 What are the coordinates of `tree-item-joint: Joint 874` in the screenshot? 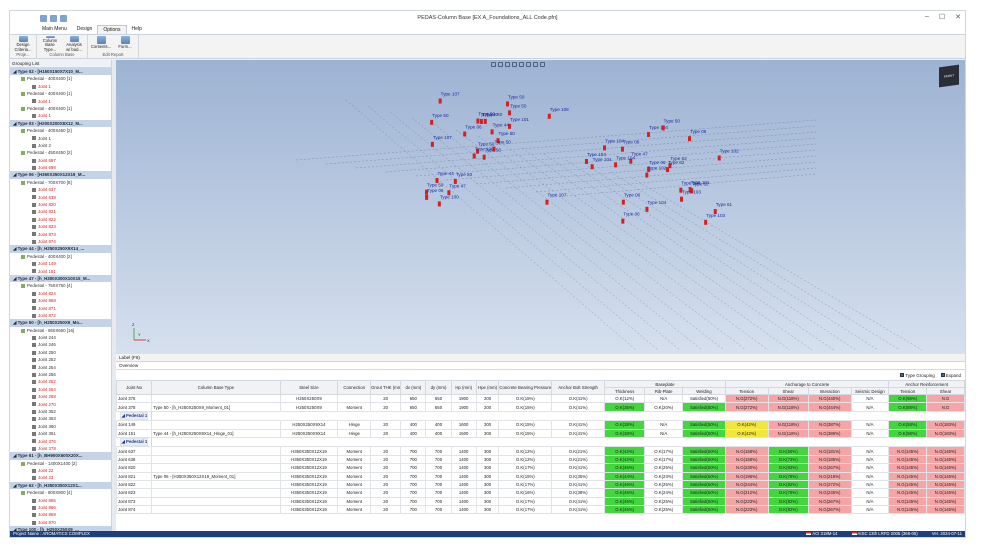 It's located at (60, 241).